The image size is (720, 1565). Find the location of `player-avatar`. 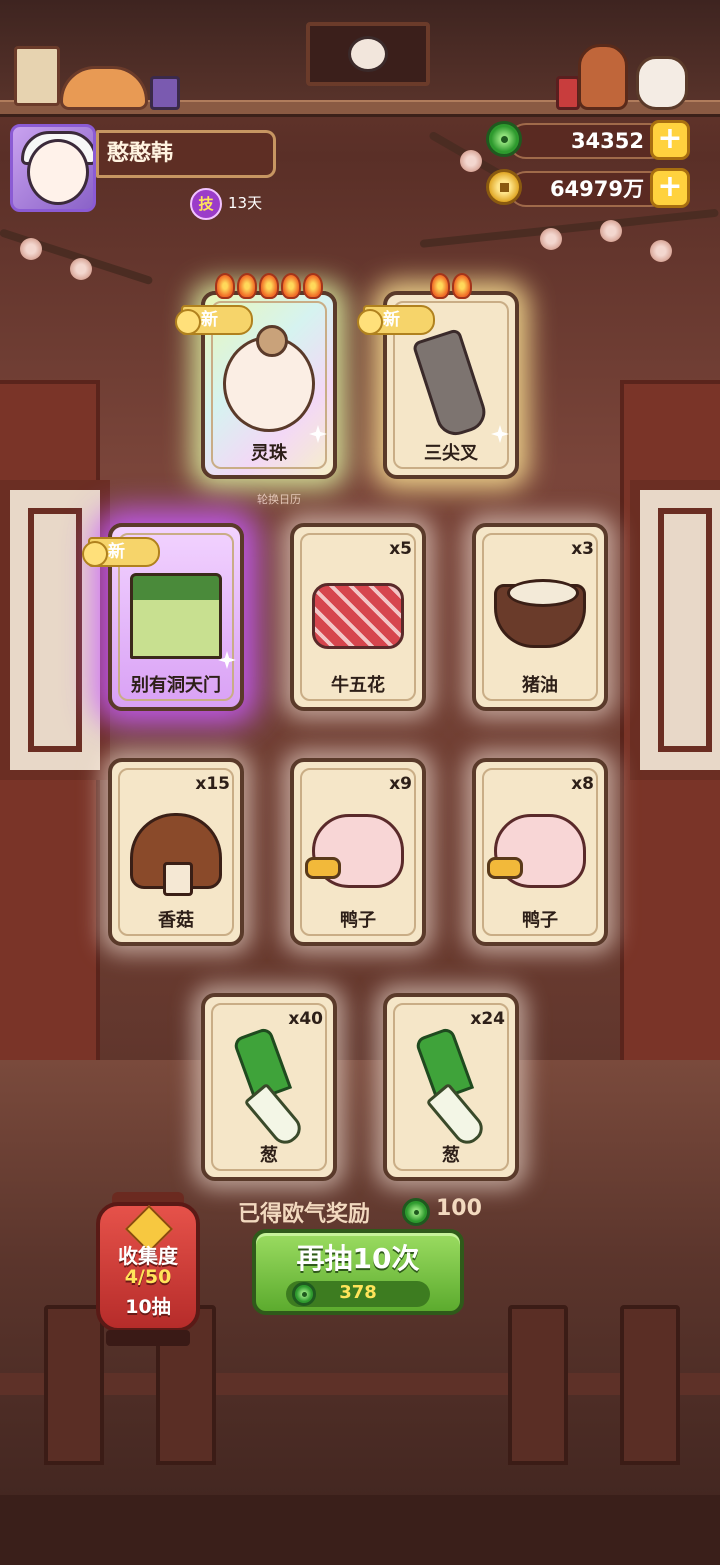

player-avatar is located at coordinates (53, 168).